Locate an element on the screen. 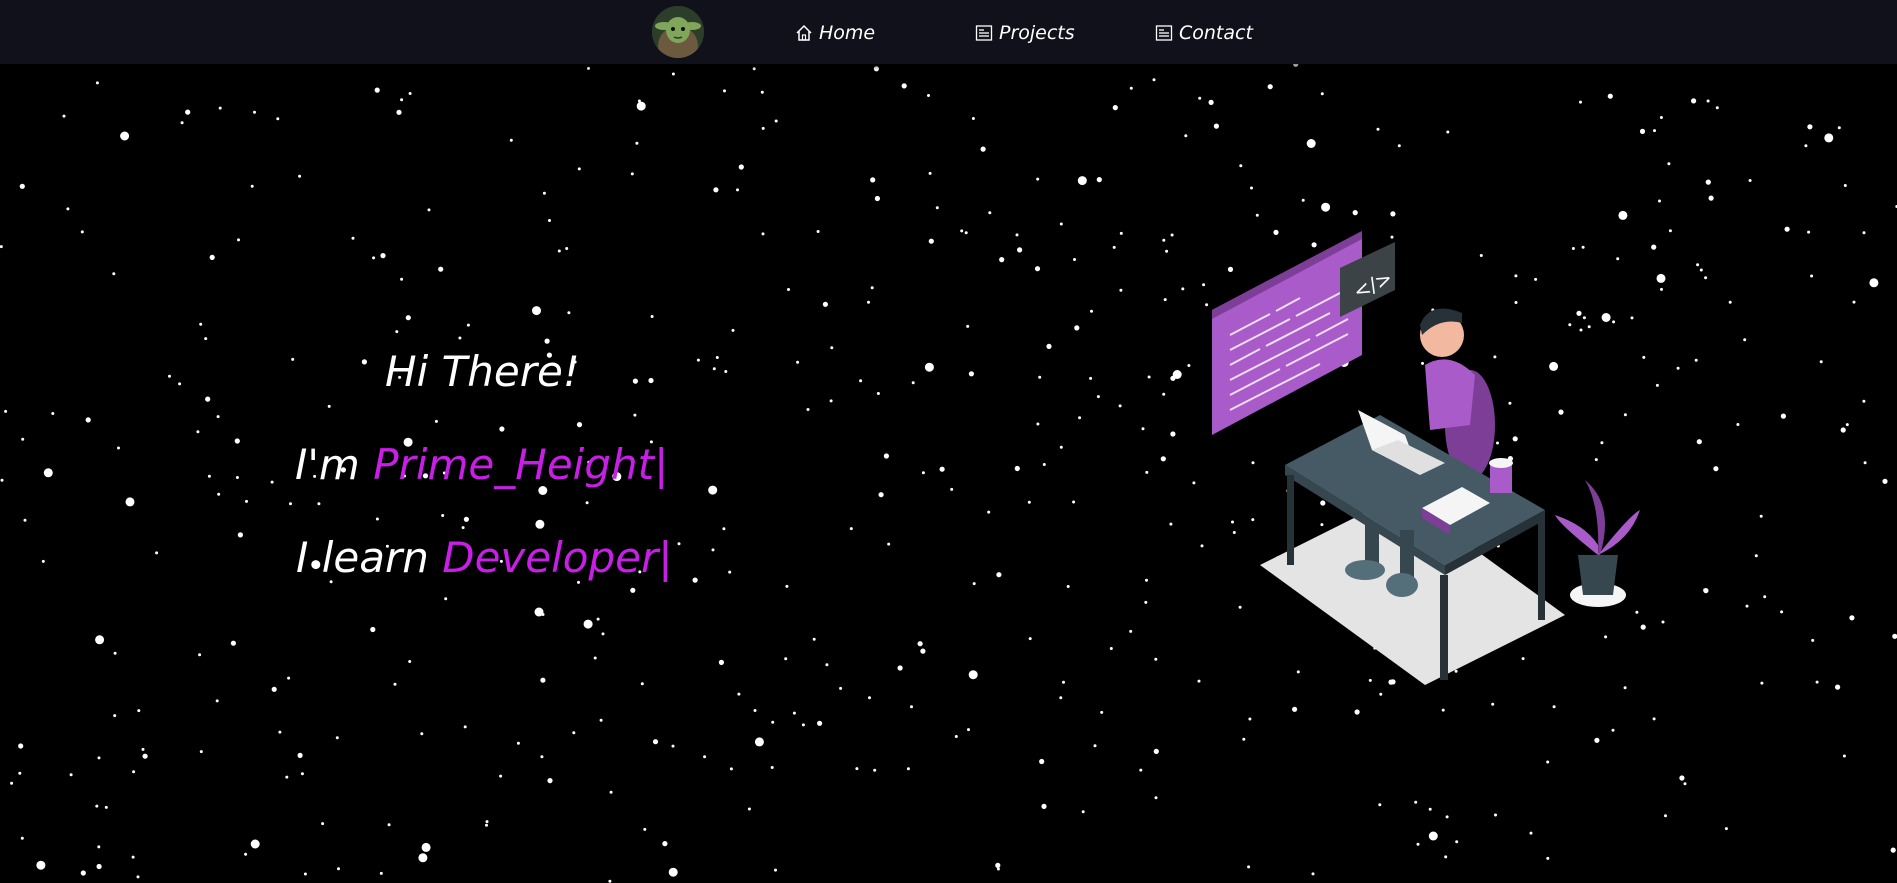 This screenshot has height=883, width=1897. hero-intro-line: I'm Prime_Height| is located at coordinates (481, 464).